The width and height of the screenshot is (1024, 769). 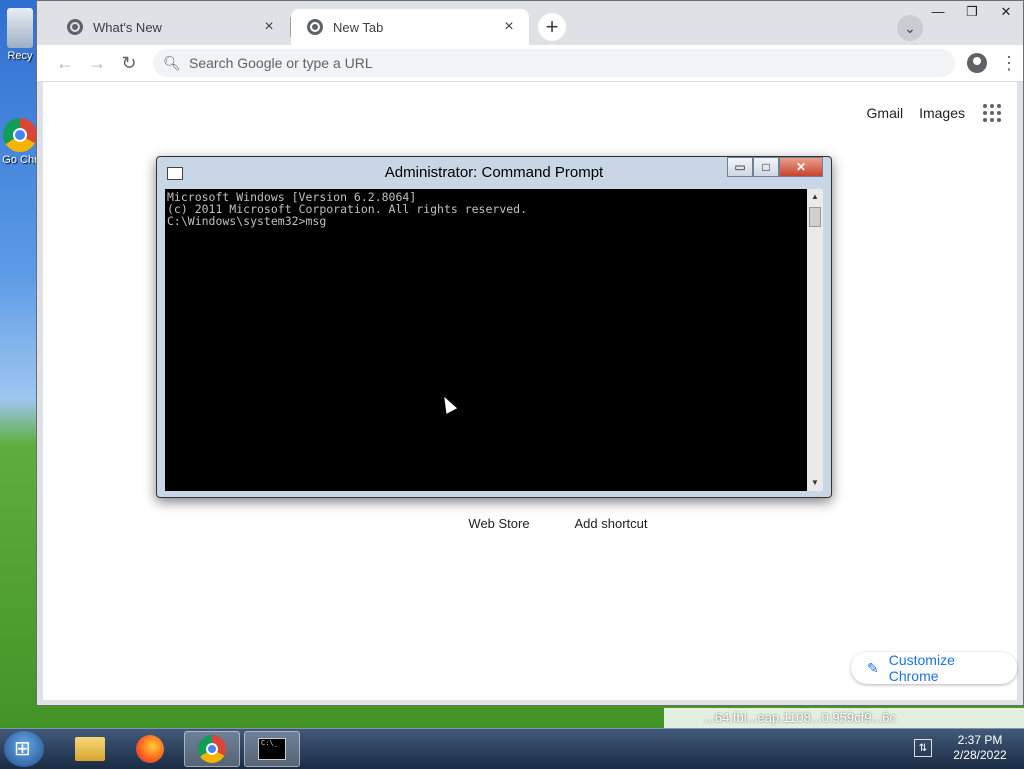 I want to click on ntp-header-links: Gmail Images, so click(x=926, y=113).